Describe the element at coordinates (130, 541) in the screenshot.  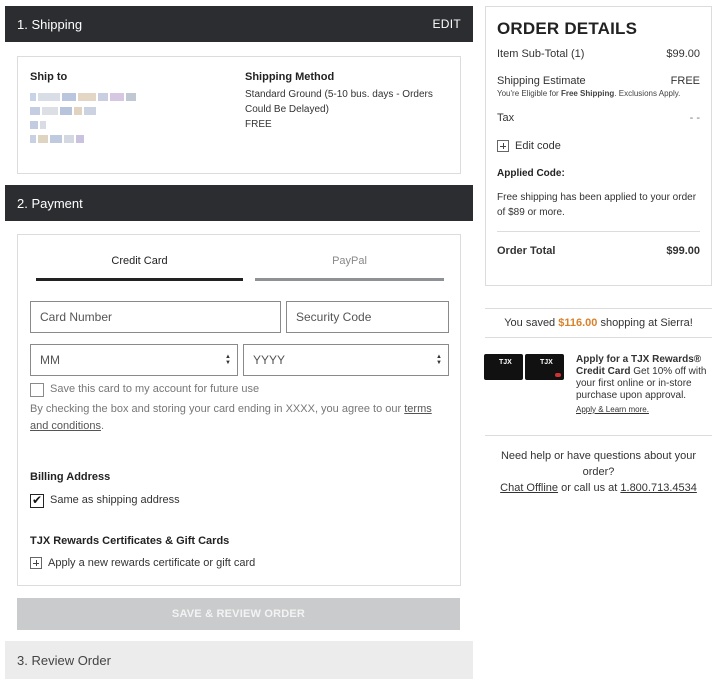
I see `rewards-label: TJX Rewards Certificates & Gift Cards` at that location.